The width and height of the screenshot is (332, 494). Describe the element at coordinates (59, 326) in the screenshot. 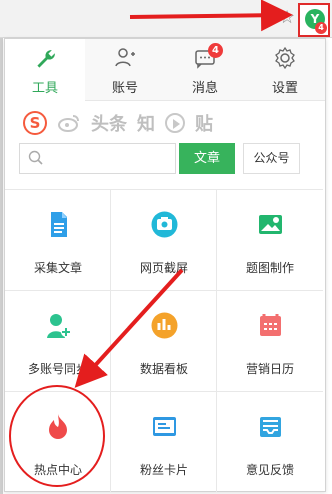

I see `user-add-icon` at that location.